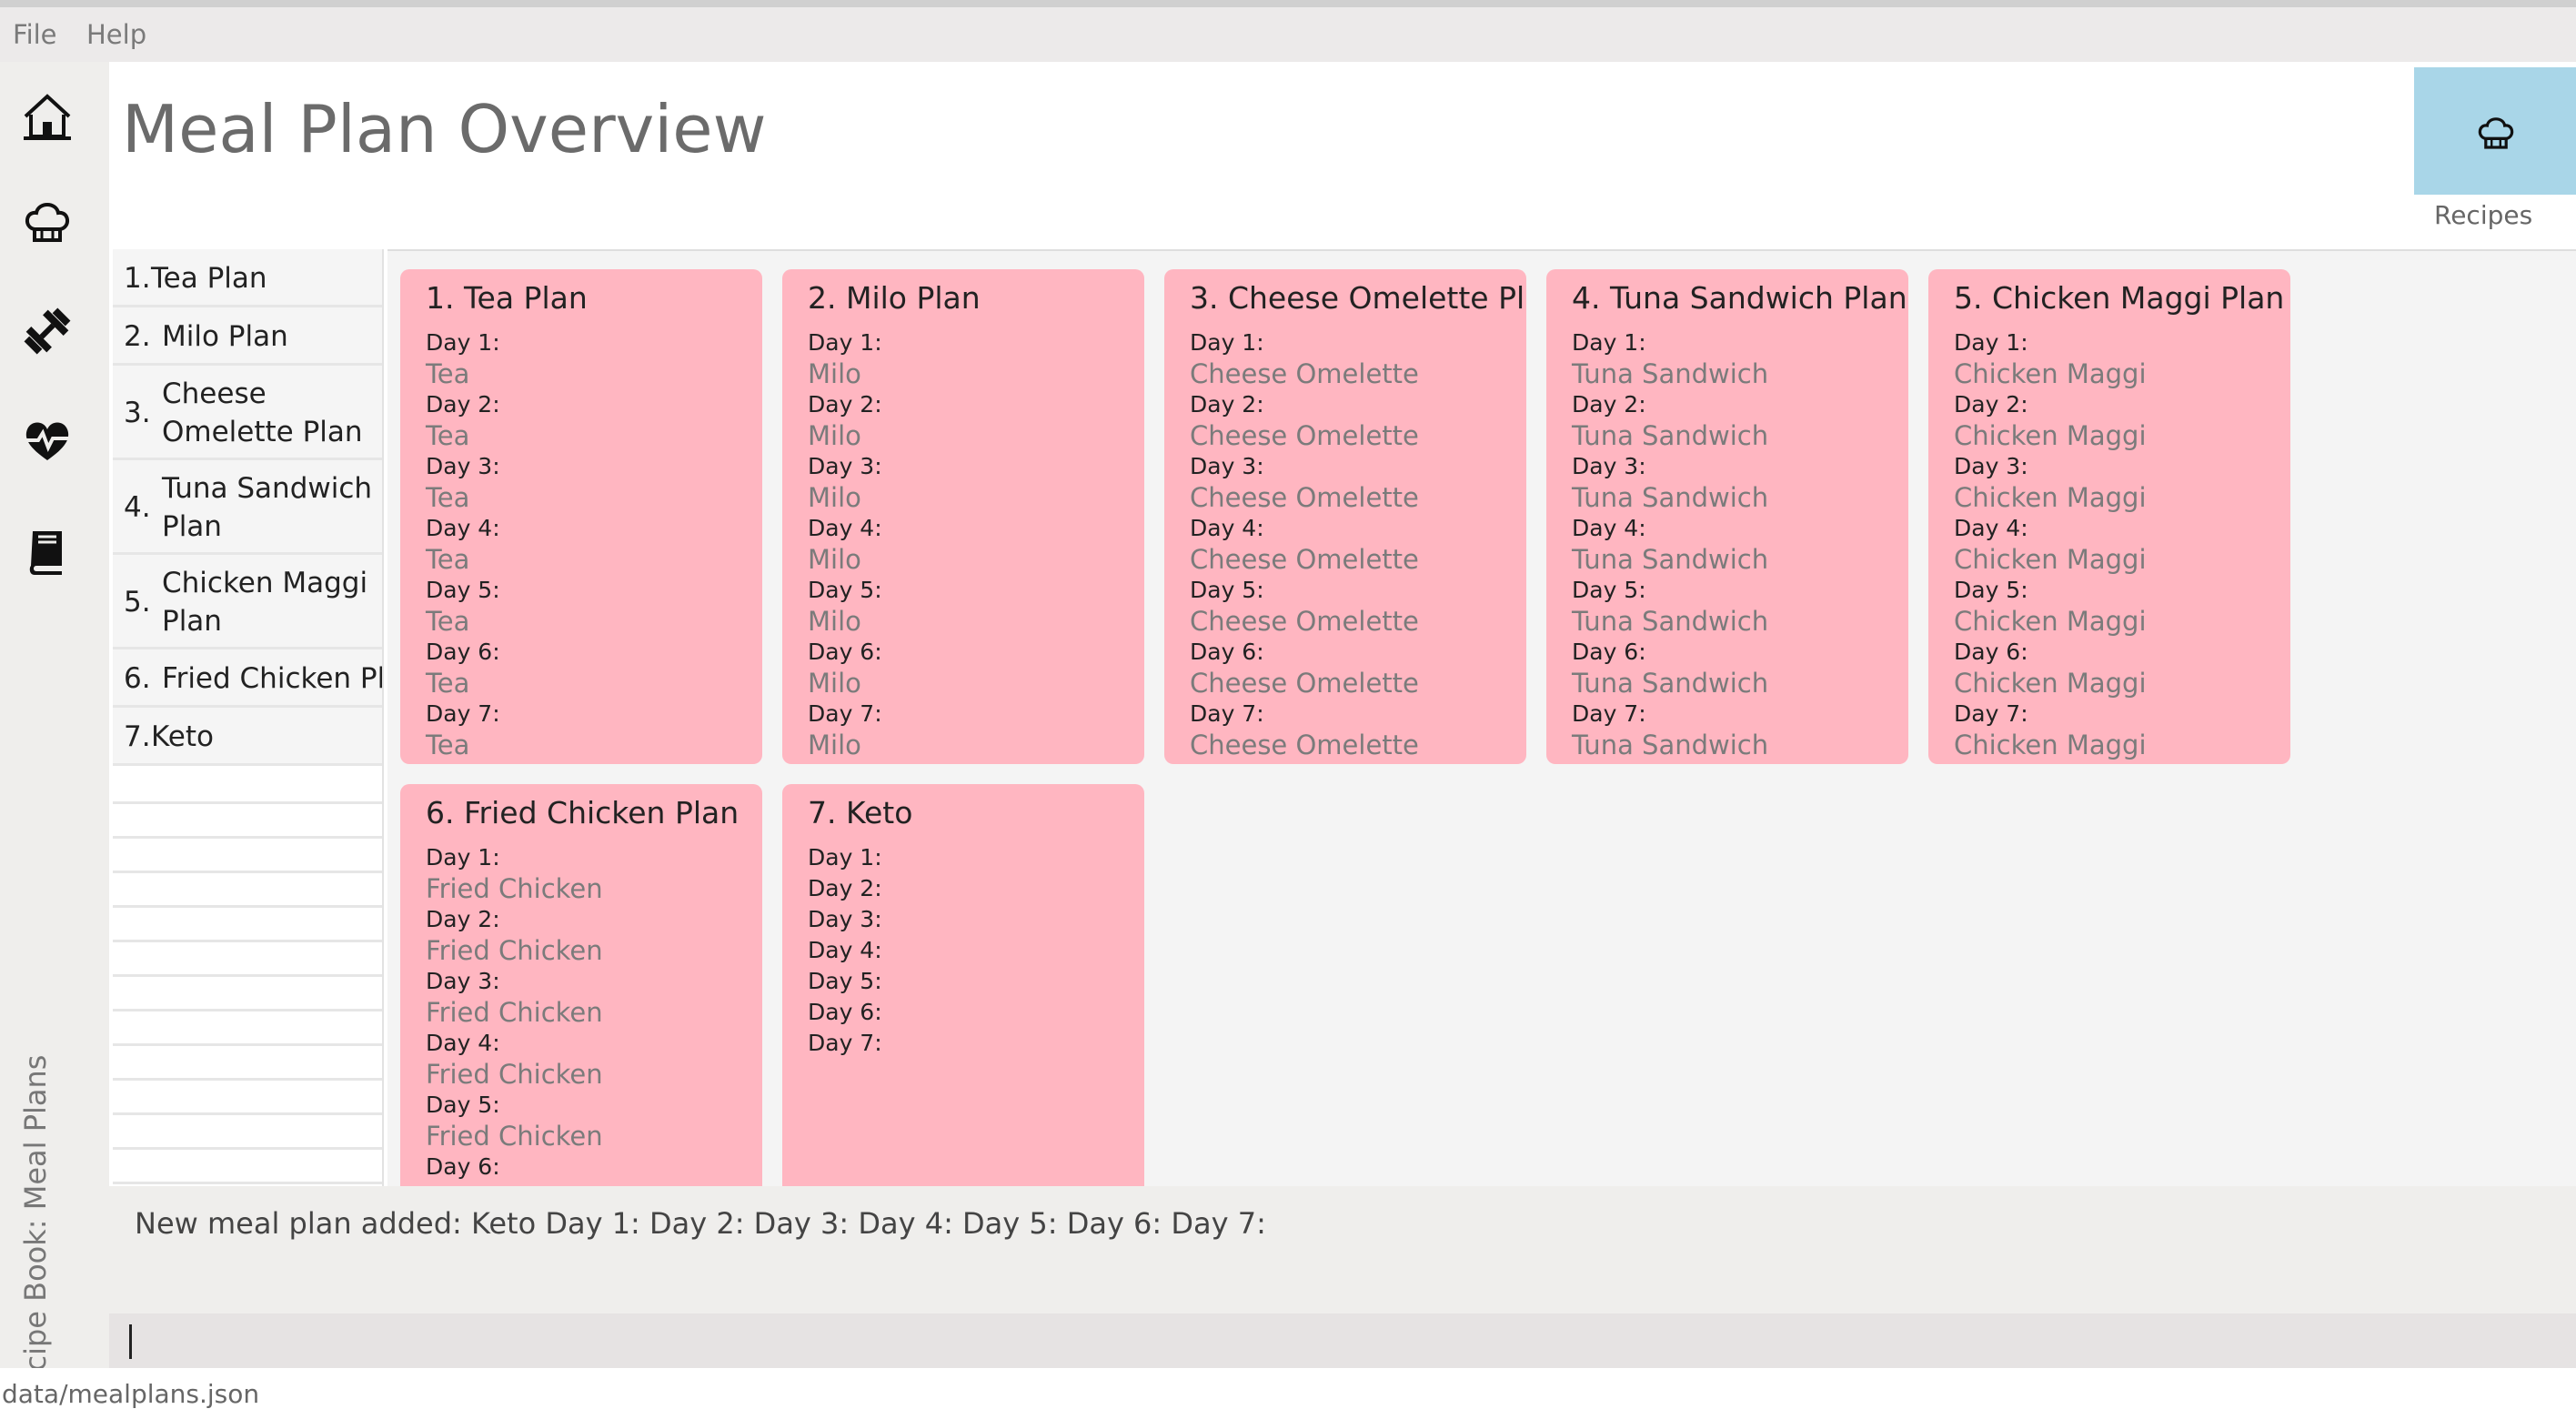 The image size is (2576, 1419). Describe the element at coordinates (247, 336) in the screenshot. I see `list-item: 2. Milo Plan` at that location.